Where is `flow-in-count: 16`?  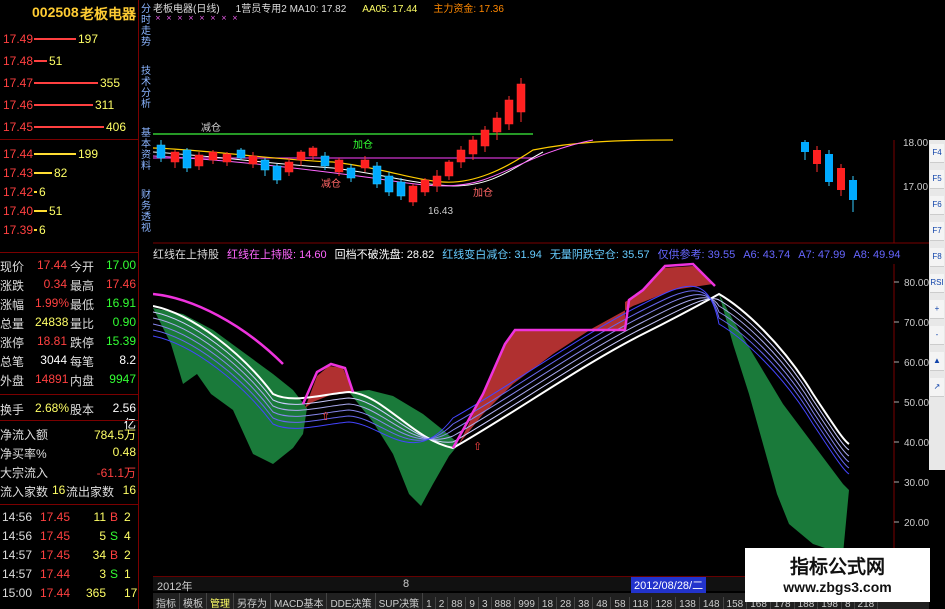
flow-in-count: 16 is located at coordinates (59, 490).